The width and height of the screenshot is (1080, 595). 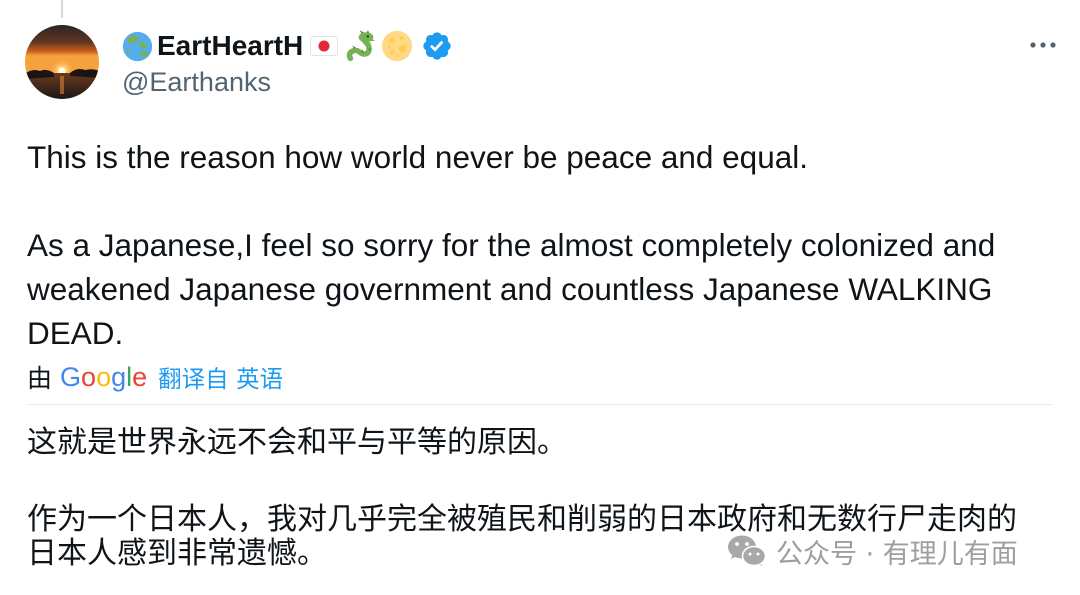 I want to click on full-moon-emoji, so click(x=397, y=46).